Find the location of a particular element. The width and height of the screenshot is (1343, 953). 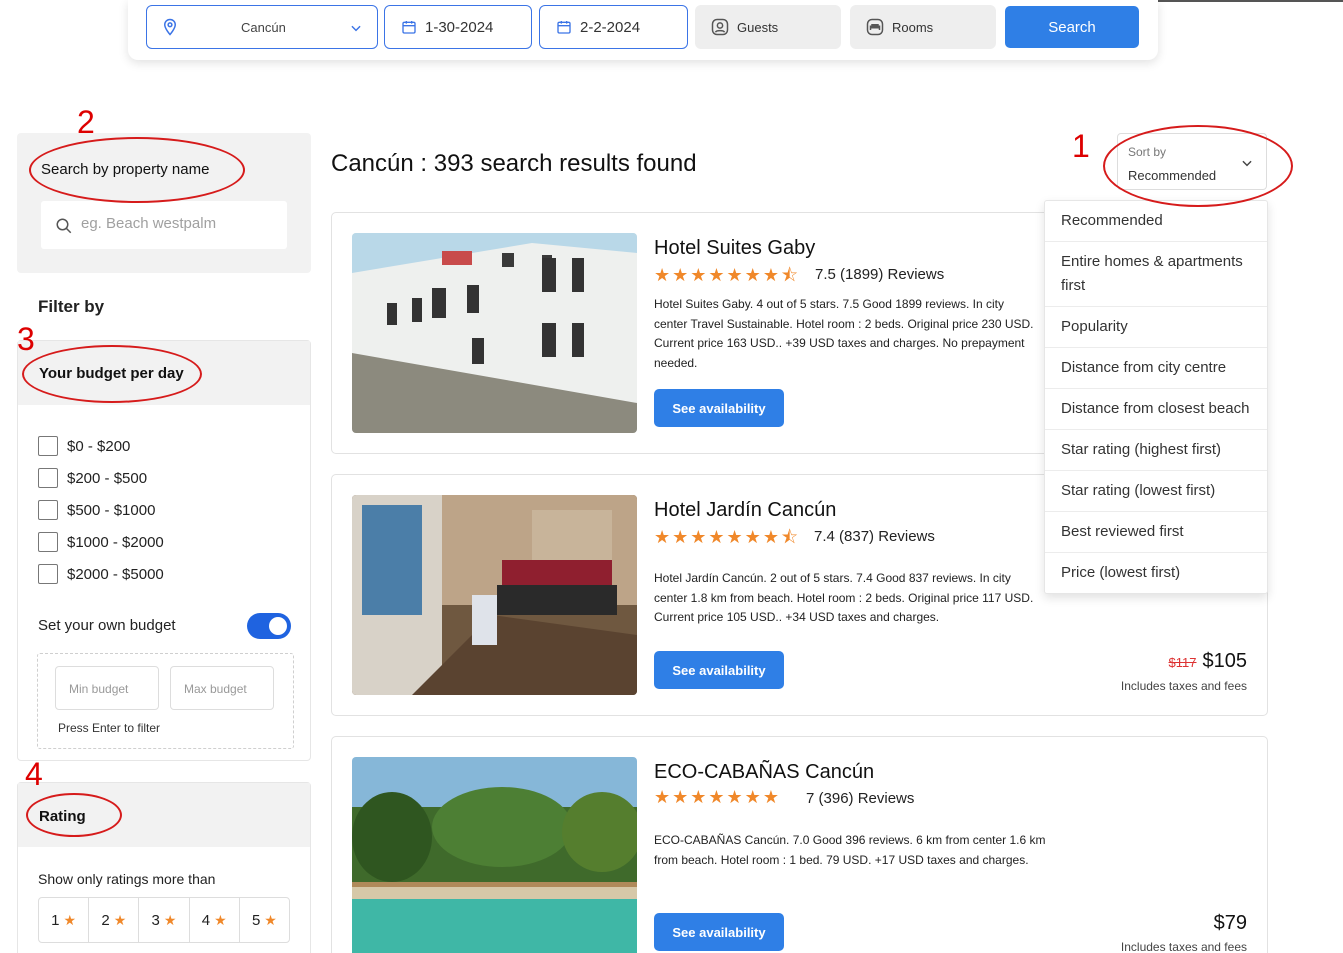

user-icon is located at coordinates (720, 27).